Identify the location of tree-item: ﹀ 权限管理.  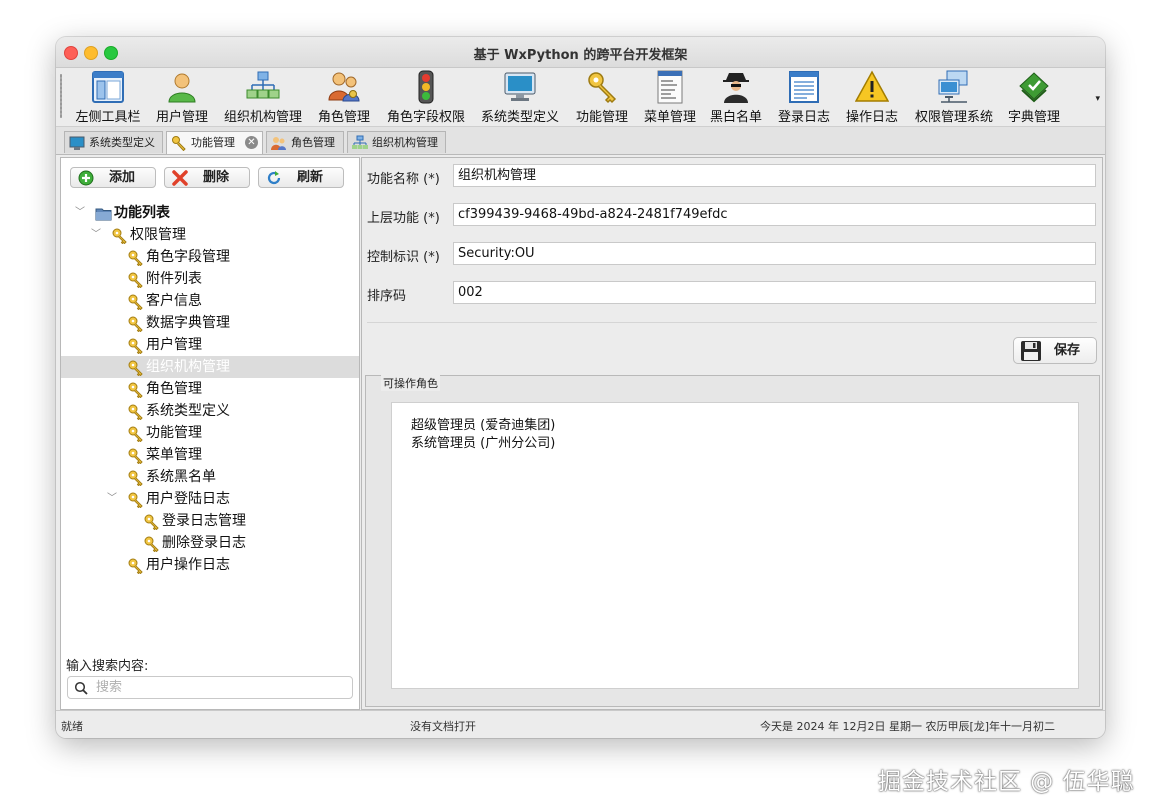
(210, 235).